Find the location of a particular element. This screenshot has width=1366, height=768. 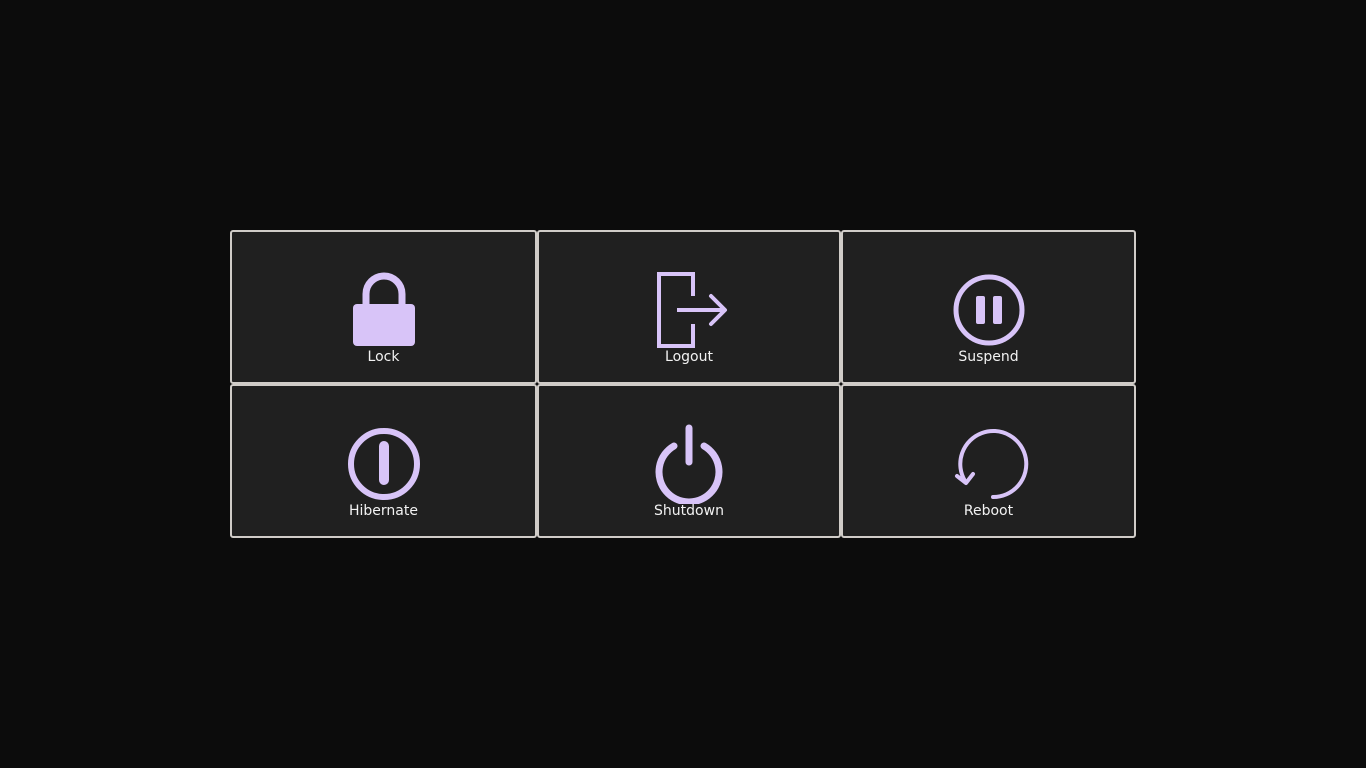

lock-icon is located at coordinates (384, 310).